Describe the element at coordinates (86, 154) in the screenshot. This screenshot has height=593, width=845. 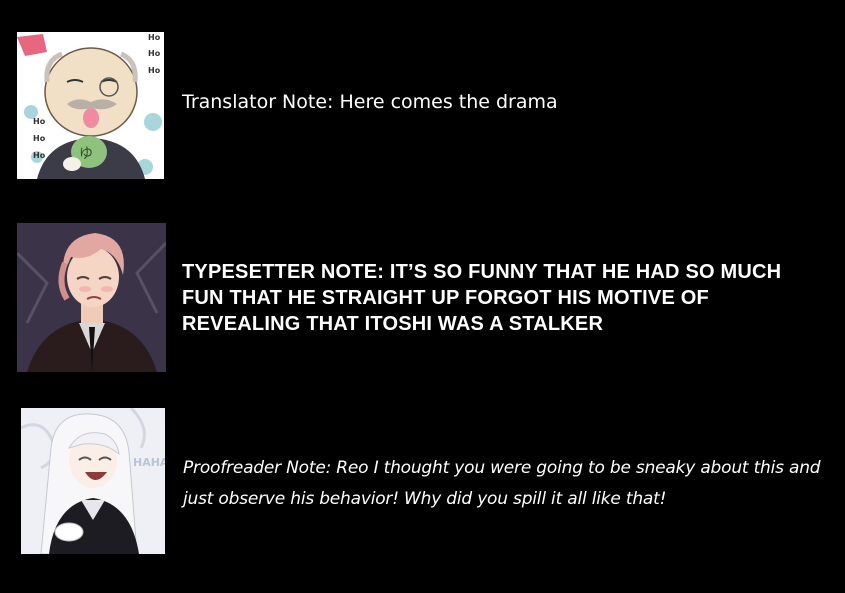
I see `seal-glyph: ゆ` at that location.